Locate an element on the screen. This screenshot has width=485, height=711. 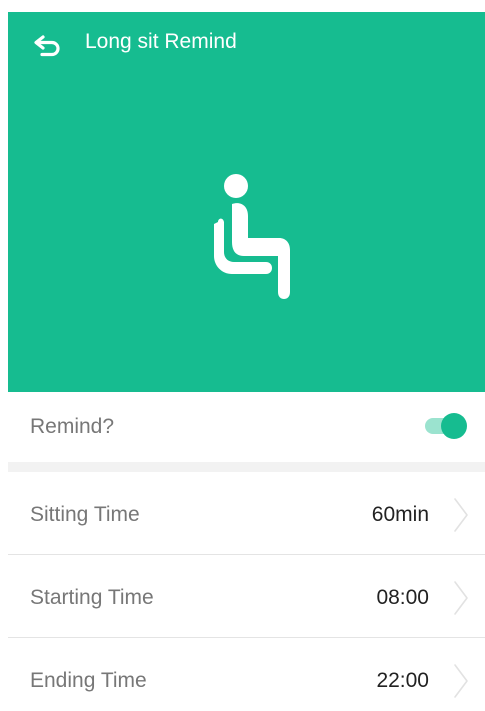
remind-toggle is located at coordinates (445, 426).